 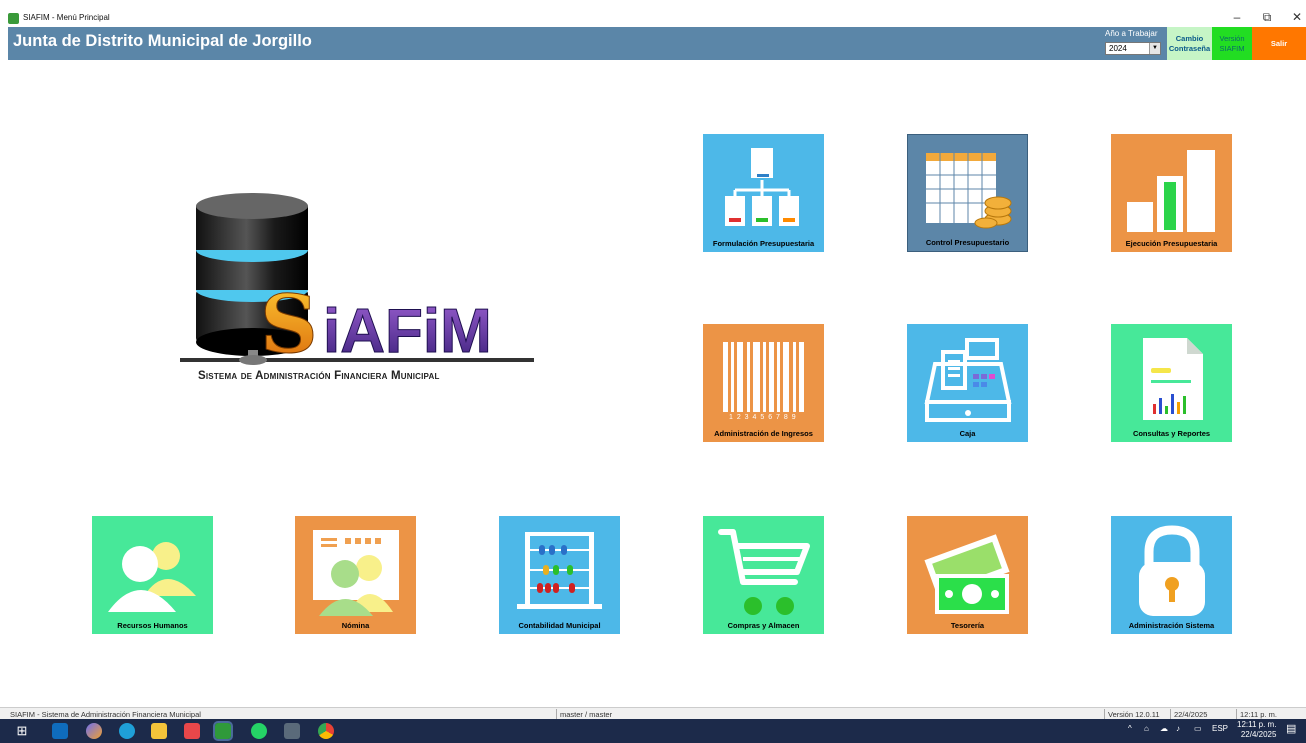 What do you see at coordinates (1178, 728) in the screenshot?
I see `tray-volume-icon: ♪` at bounding box center [1178, 728].